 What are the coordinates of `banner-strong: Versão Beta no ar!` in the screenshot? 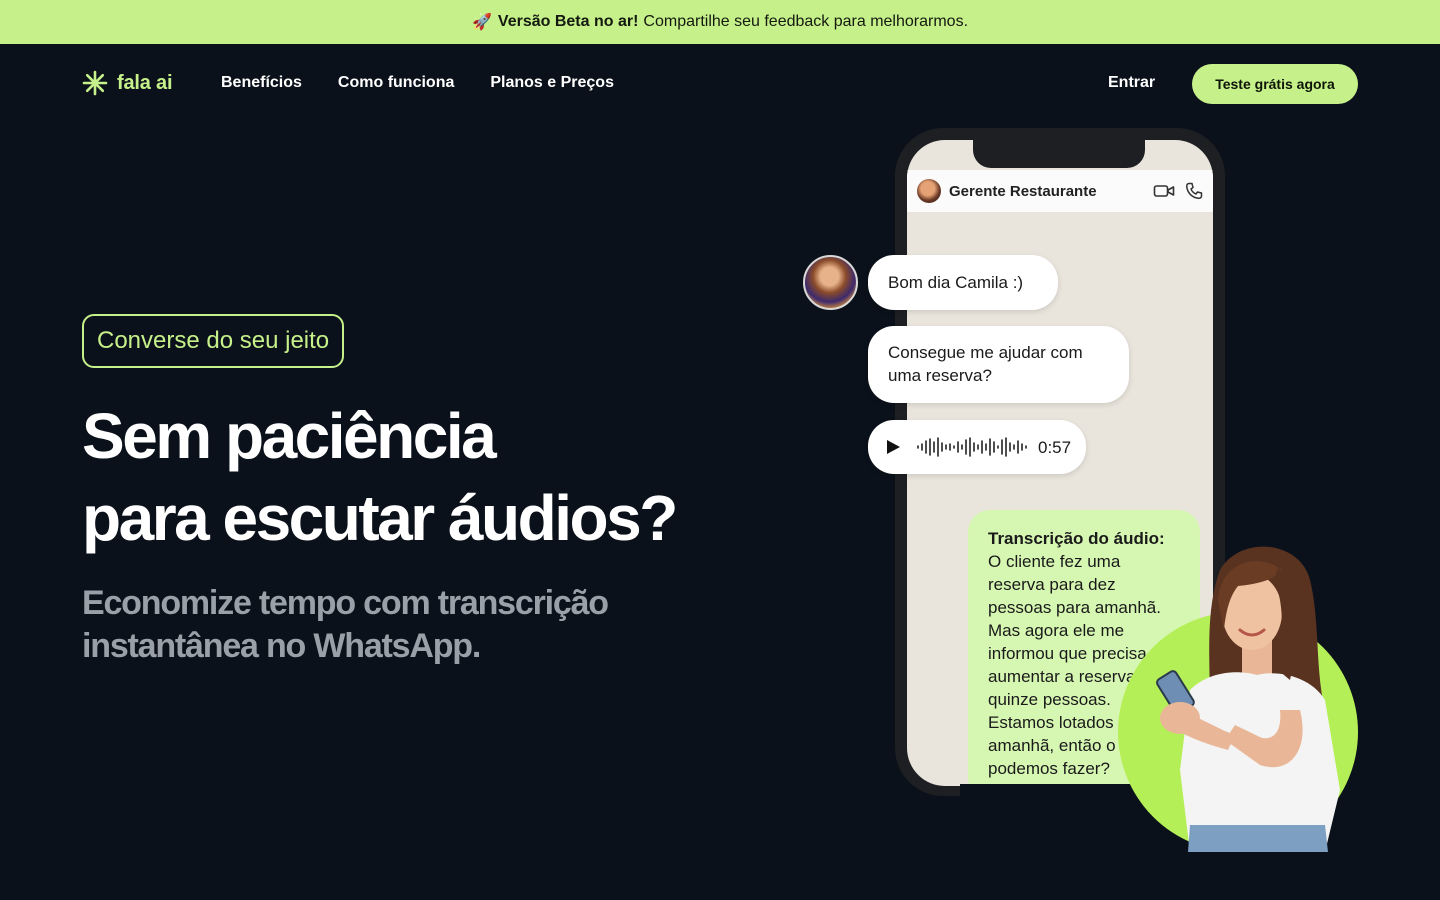 It's located at (568, 21).